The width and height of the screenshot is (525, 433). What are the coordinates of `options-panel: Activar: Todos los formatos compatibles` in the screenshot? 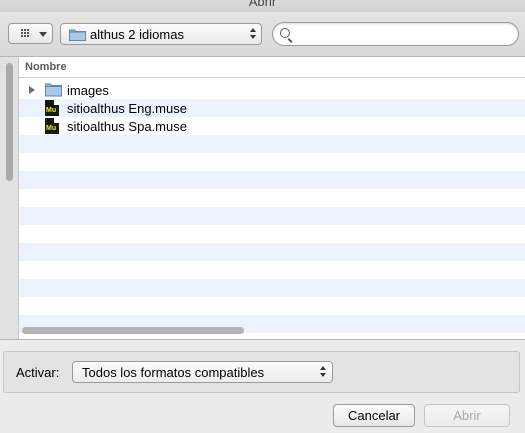 It's located at (261, 372).